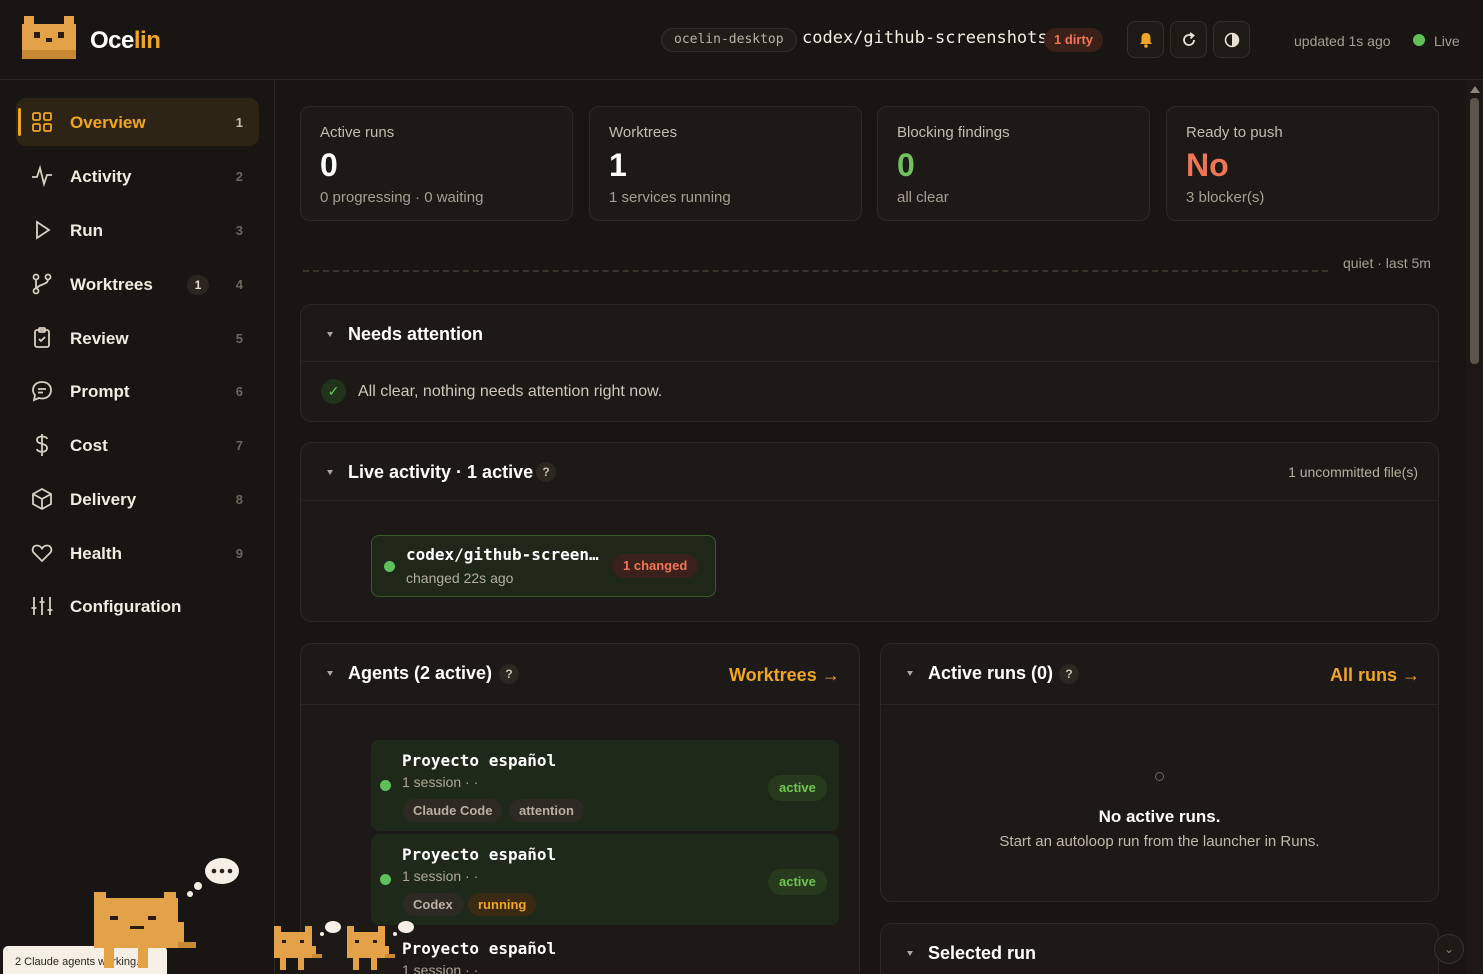 This screenshot has width=1483, height=974. I want to click on scroll-down-button: ⌄, so click(1449, 949).